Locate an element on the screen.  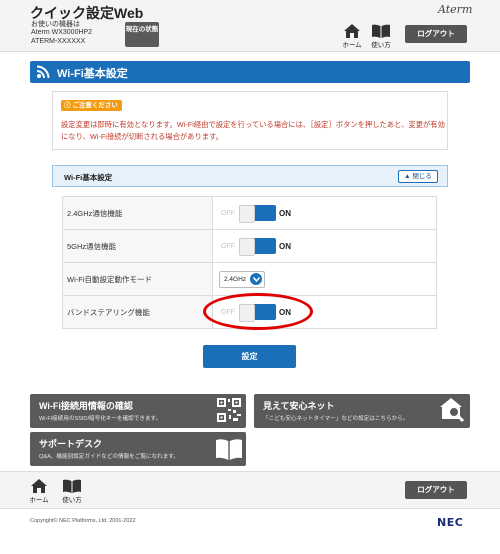
row-label: バンドステアリング機能 is located at coordinates (137, 312).